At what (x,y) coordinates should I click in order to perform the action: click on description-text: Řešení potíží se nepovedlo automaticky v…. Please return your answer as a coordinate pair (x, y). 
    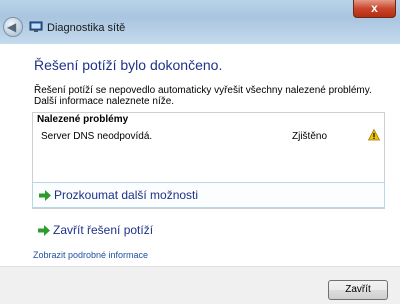
    Looking at the image, I should click on (203, 96).